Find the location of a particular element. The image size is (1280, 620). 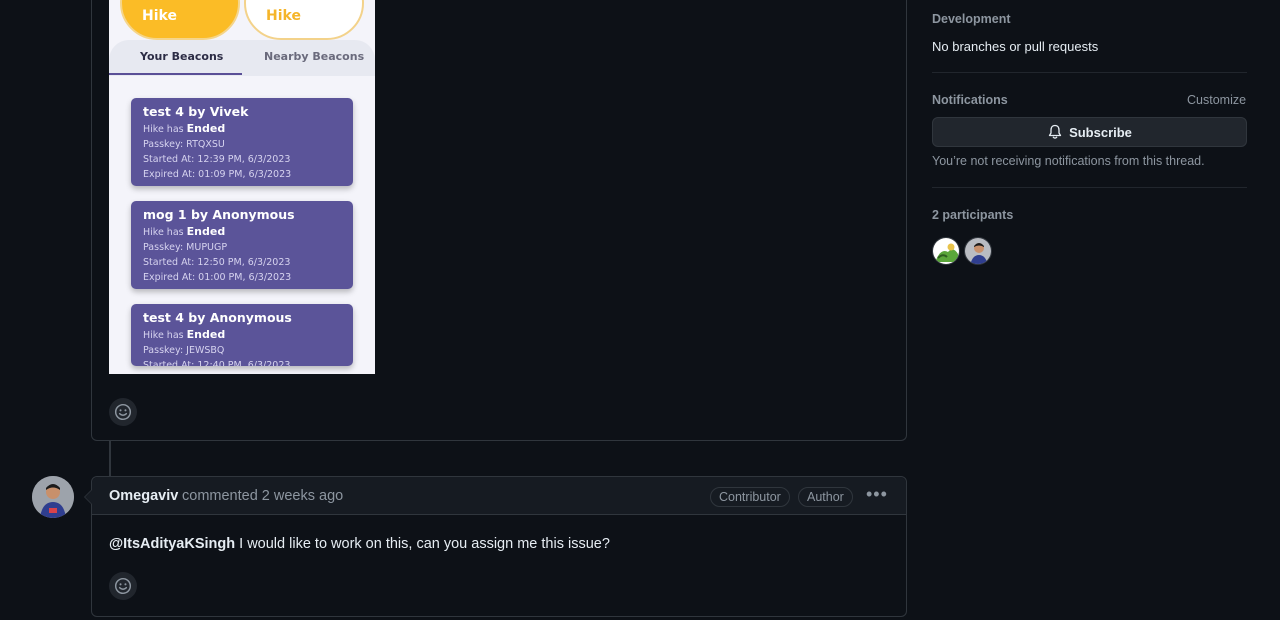

person-avatar-icon is located at coordinates (53, 497).